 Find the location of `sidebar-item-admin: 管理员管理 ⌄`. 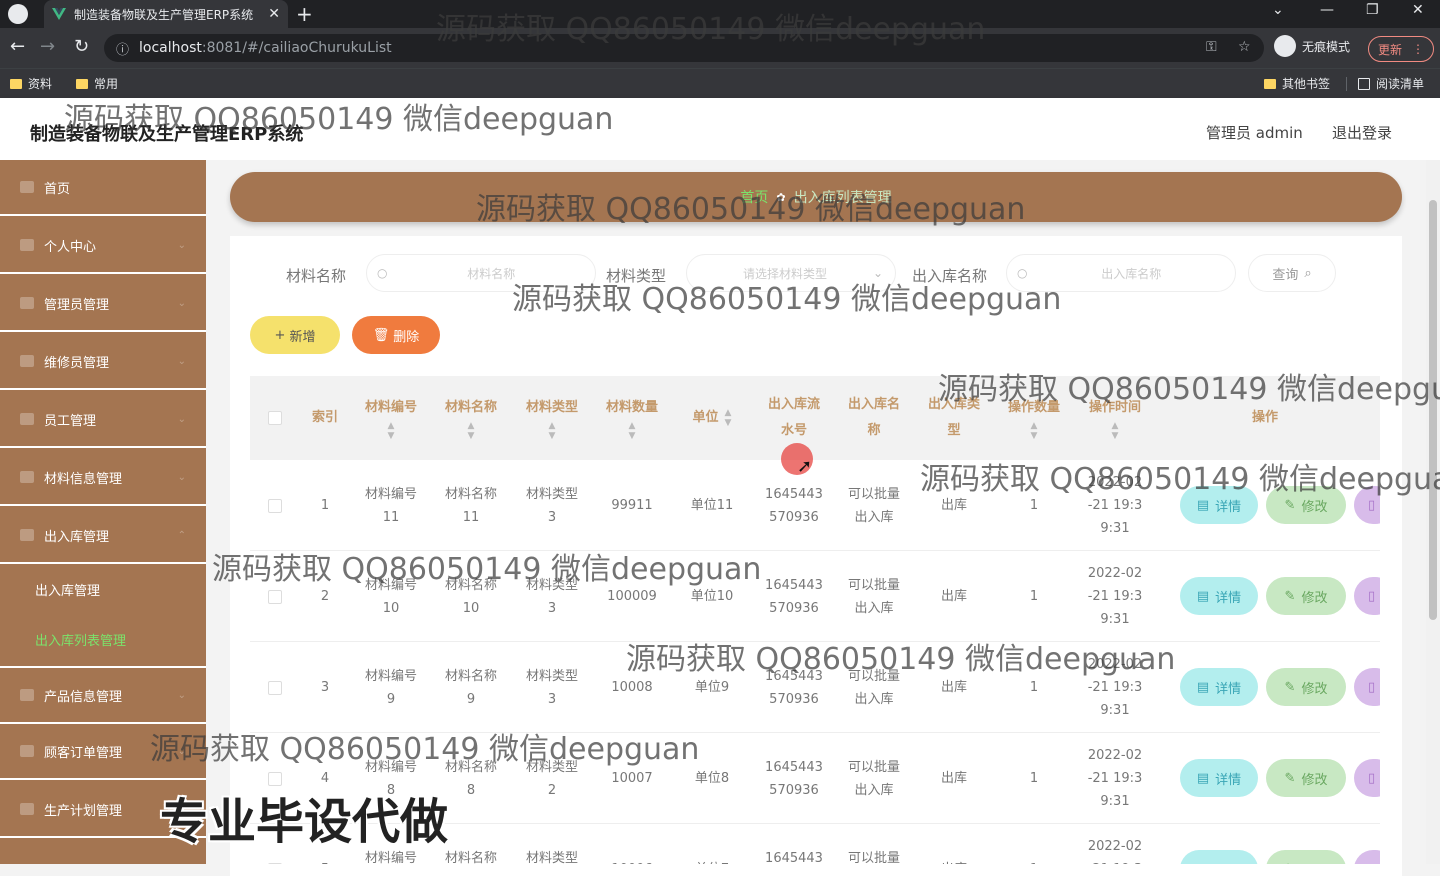

sidebar-item-admin: 管理员管理 ⌄ is located at coordinates (103, 304).